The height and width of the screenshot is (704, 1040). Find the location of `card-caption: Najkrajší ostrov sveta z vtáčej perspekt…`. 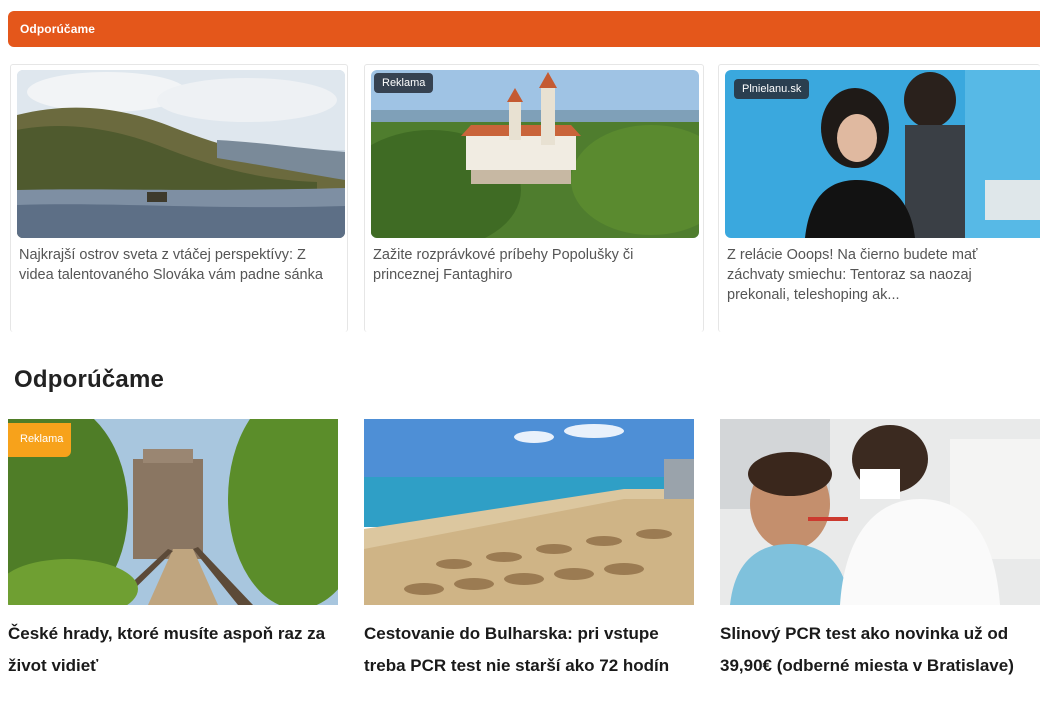

card-caption: Najkrajší ostrov sveta z vtáčej perspekt… is located at coordinates (179, 265).